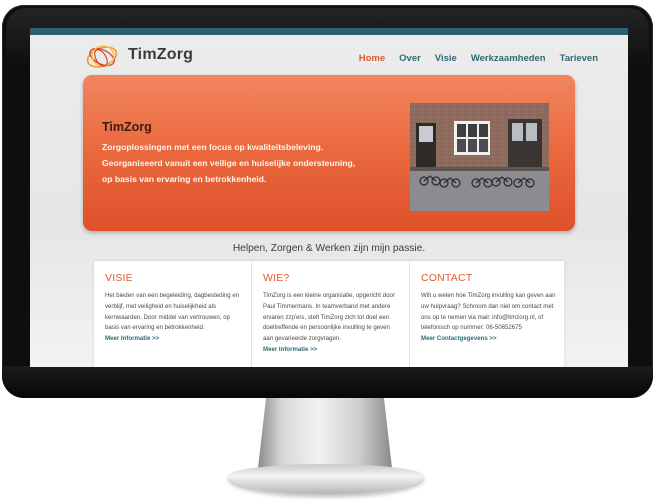 This screenshot has width=655, height=500. Describe the element at coordinates (372, 58) in the screenshot. I see `nav-item-home: Home` at that location.